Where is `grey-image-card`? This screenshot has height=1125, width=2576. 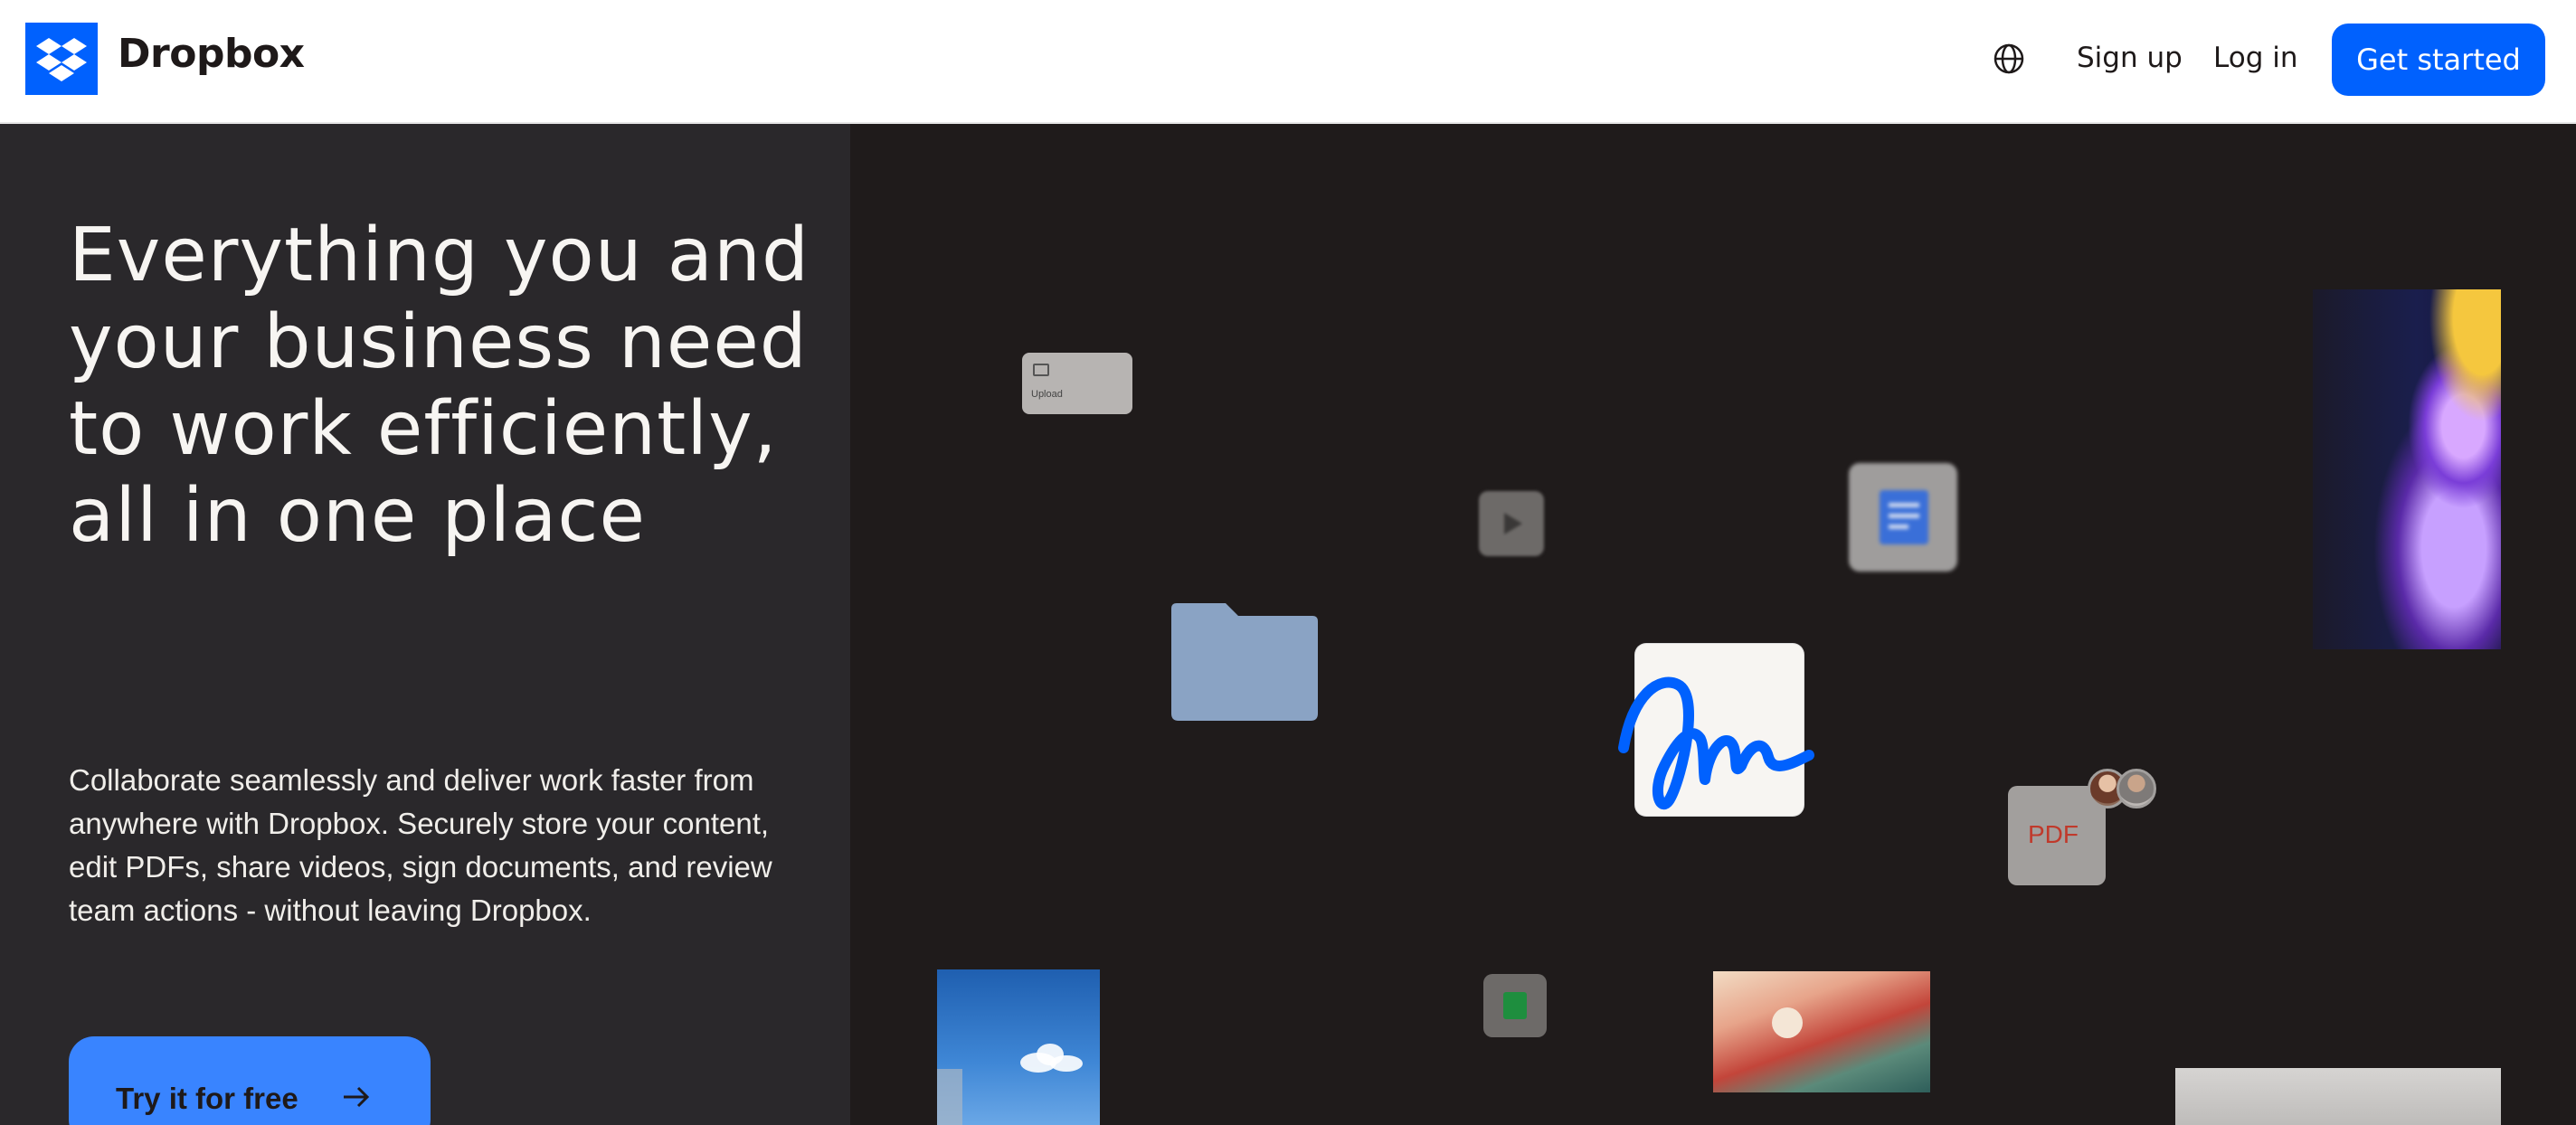 grey-image-card is located at coordinates (2338, 1096).